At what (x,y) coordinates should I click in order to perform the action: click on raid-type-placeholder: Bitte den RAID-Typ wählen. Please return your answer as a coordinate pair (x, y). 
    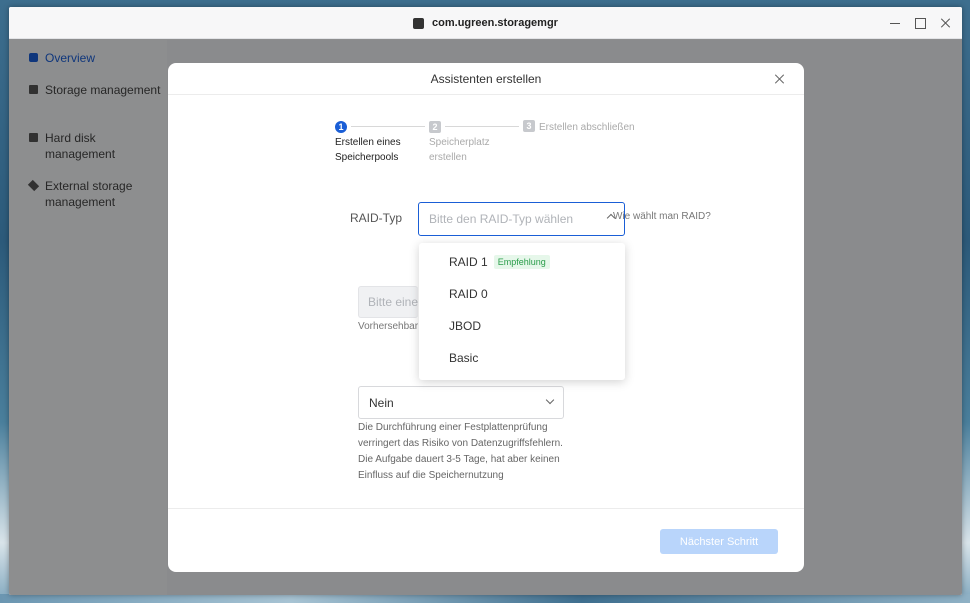
    Looking at the image, I should click on (501, 219).